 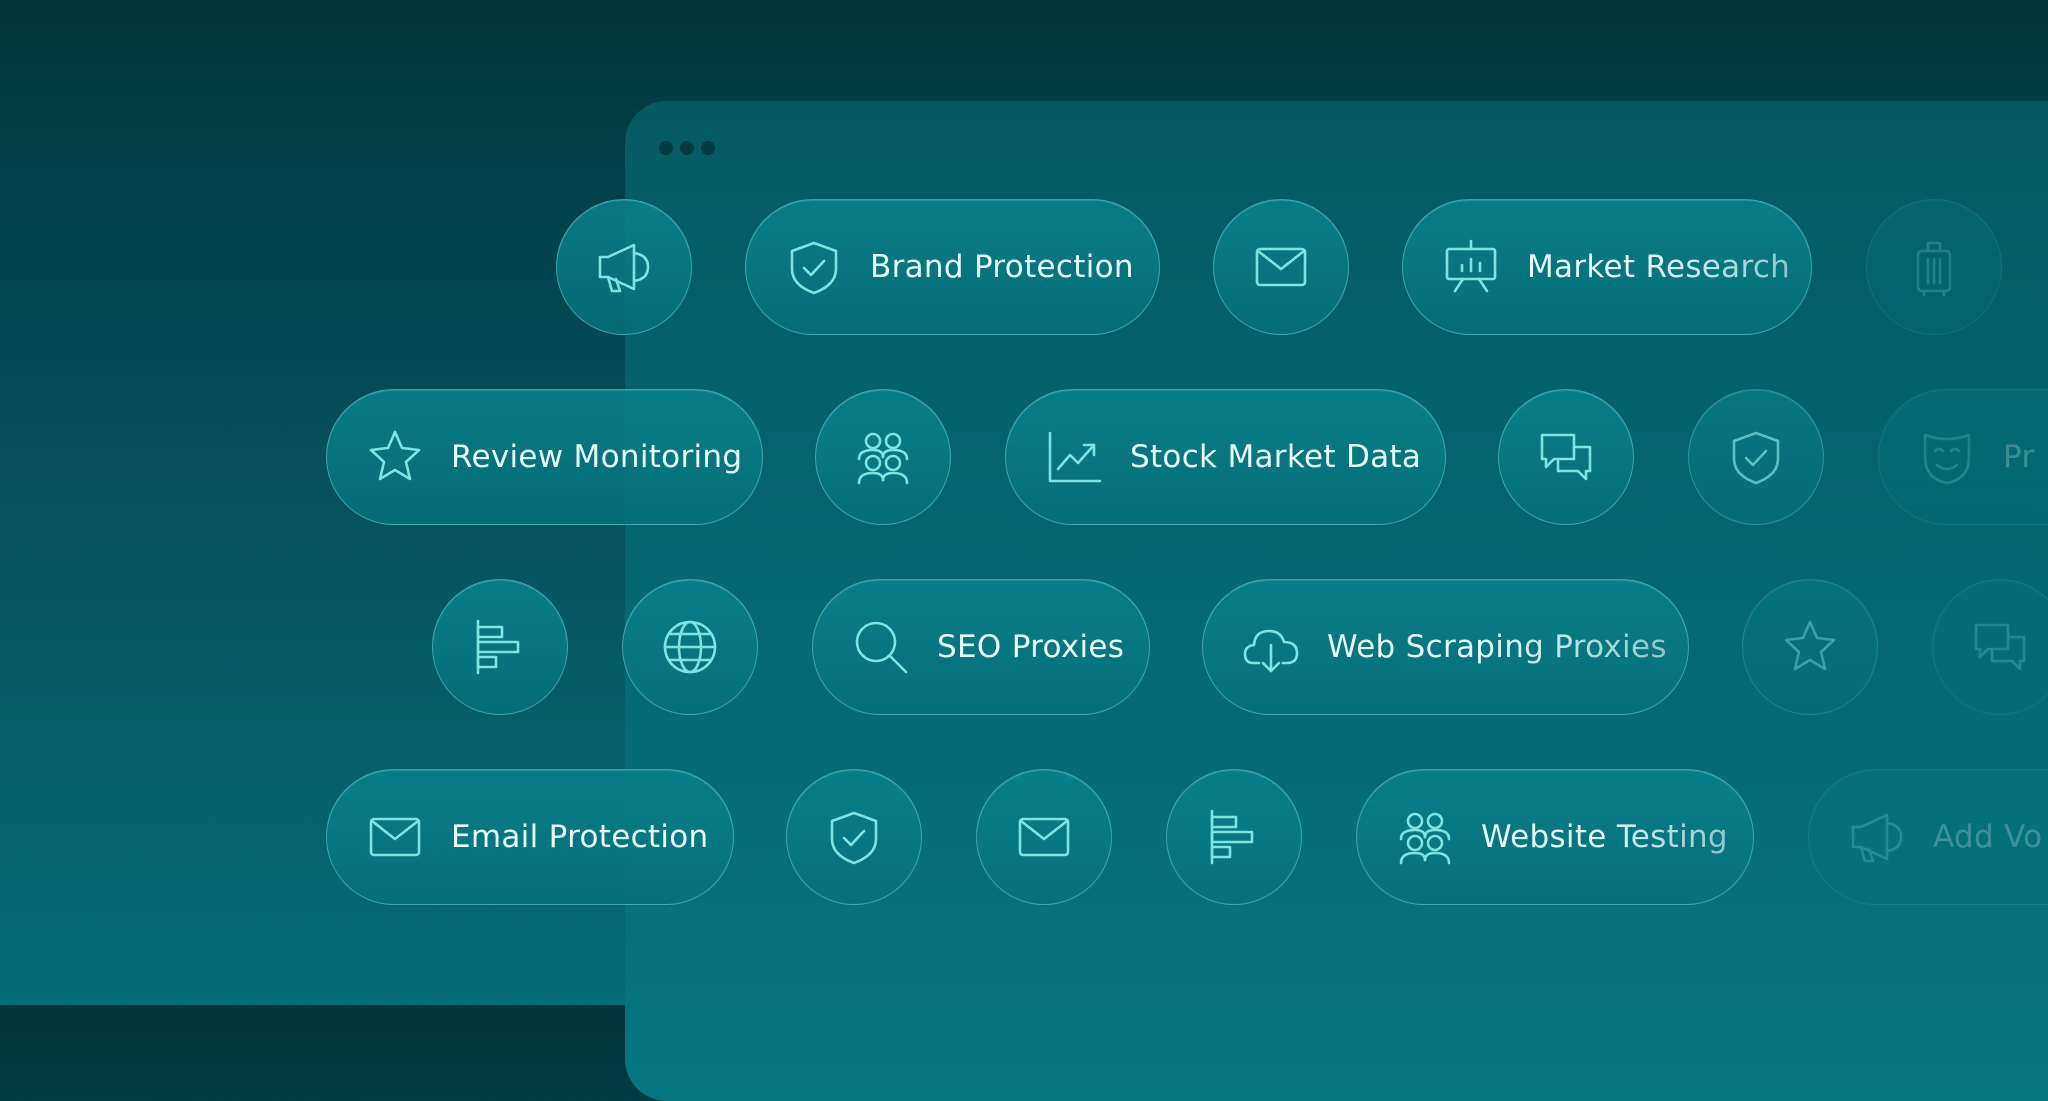 I want to click on star-chip, so click(x=1810, y=647).